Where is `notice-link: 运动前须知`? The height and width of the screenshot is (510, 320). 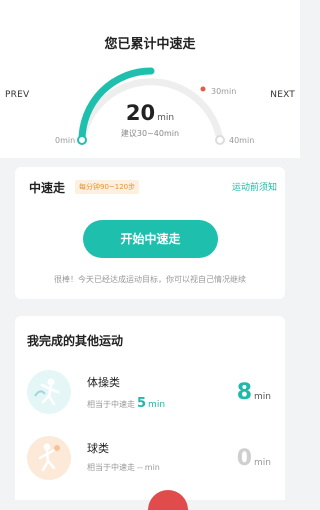
notice-link: 运动前须知 is located at coordinates (254, 186).